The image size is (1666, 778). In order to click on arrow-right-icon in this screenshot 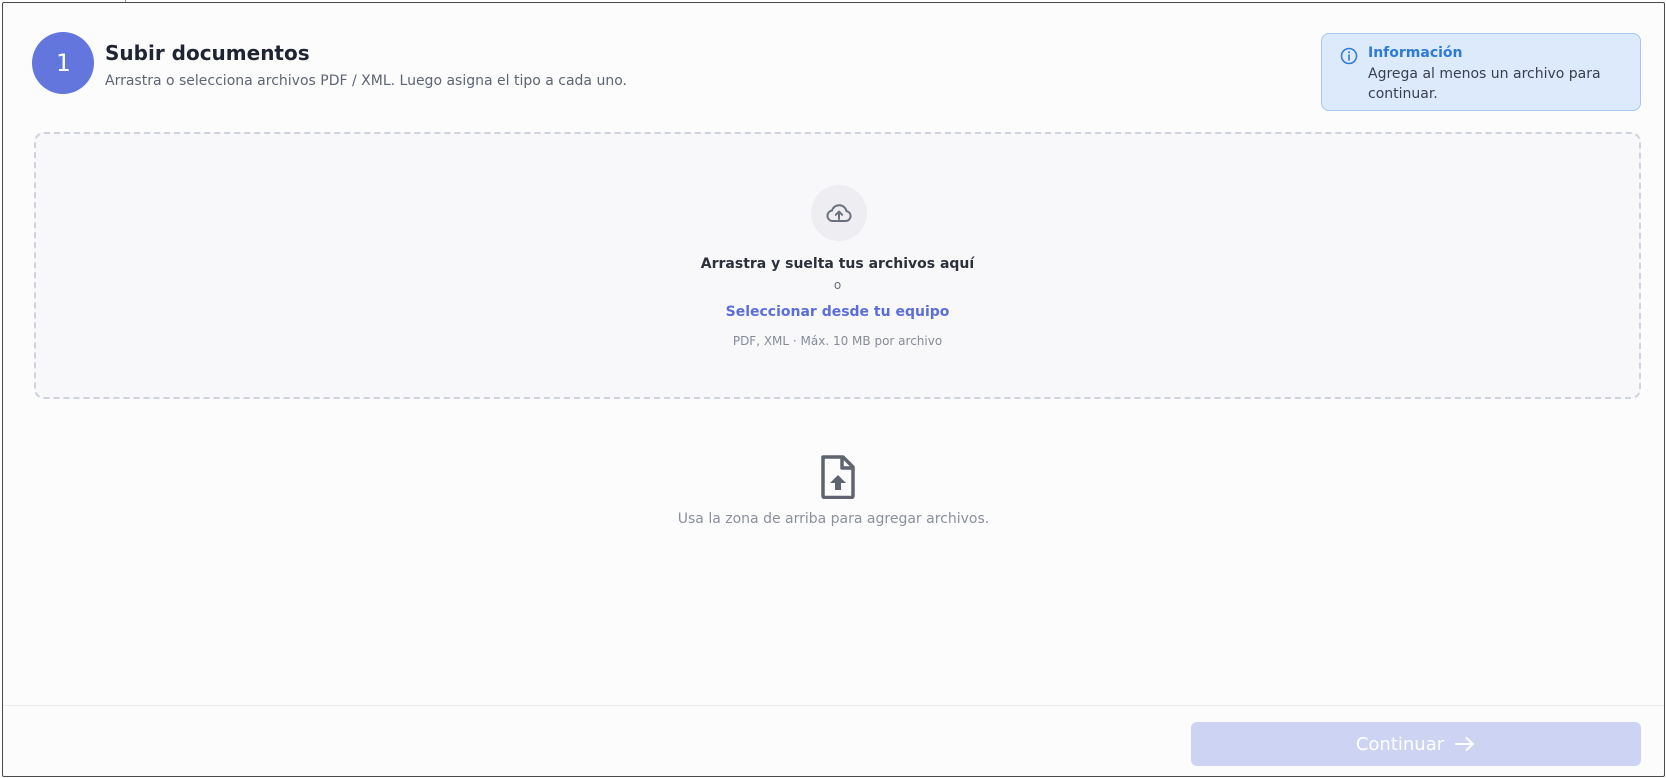, I will do `click(1465, 744)`.